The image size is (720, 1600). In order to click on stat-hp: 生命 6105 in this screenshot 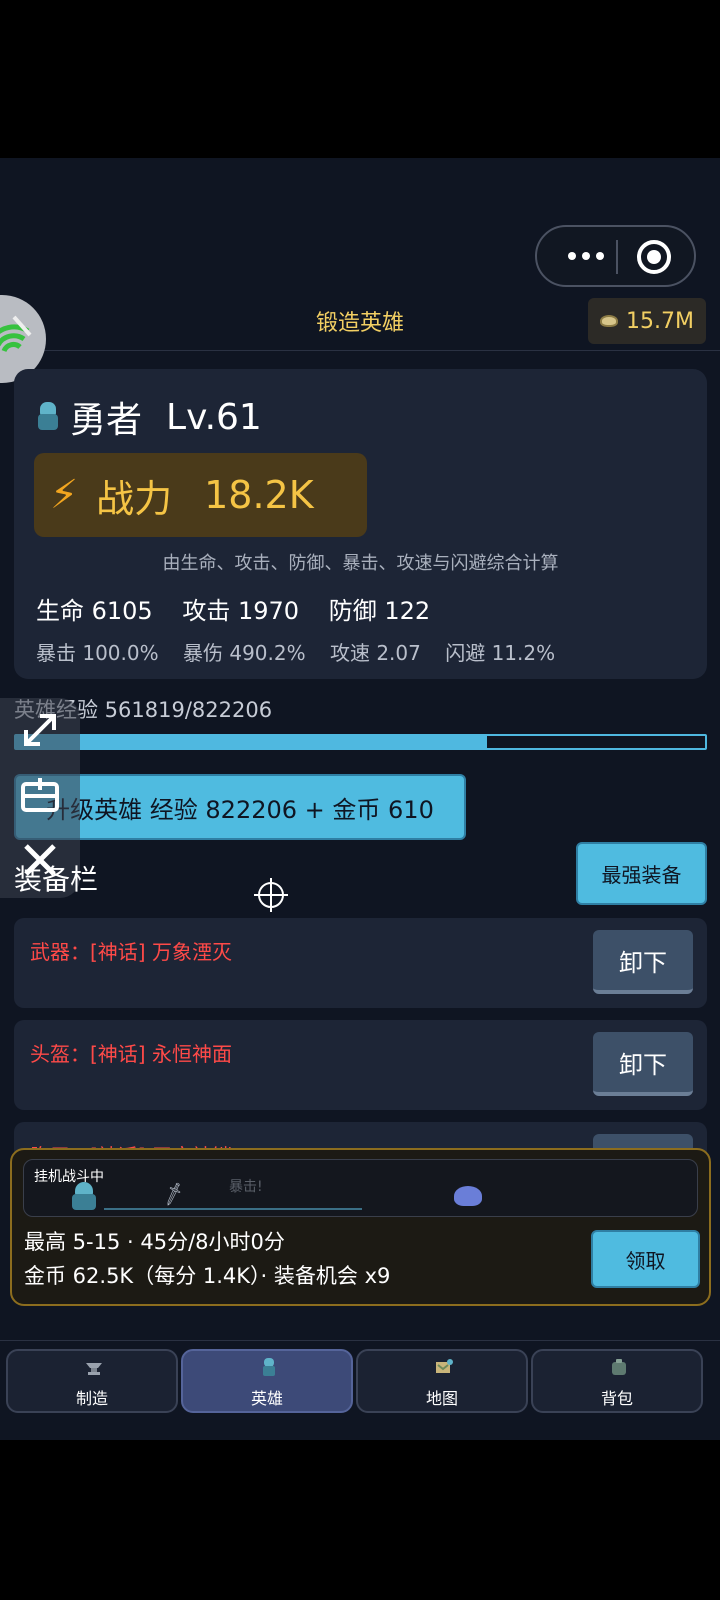, I will do `click(94, 611)`.